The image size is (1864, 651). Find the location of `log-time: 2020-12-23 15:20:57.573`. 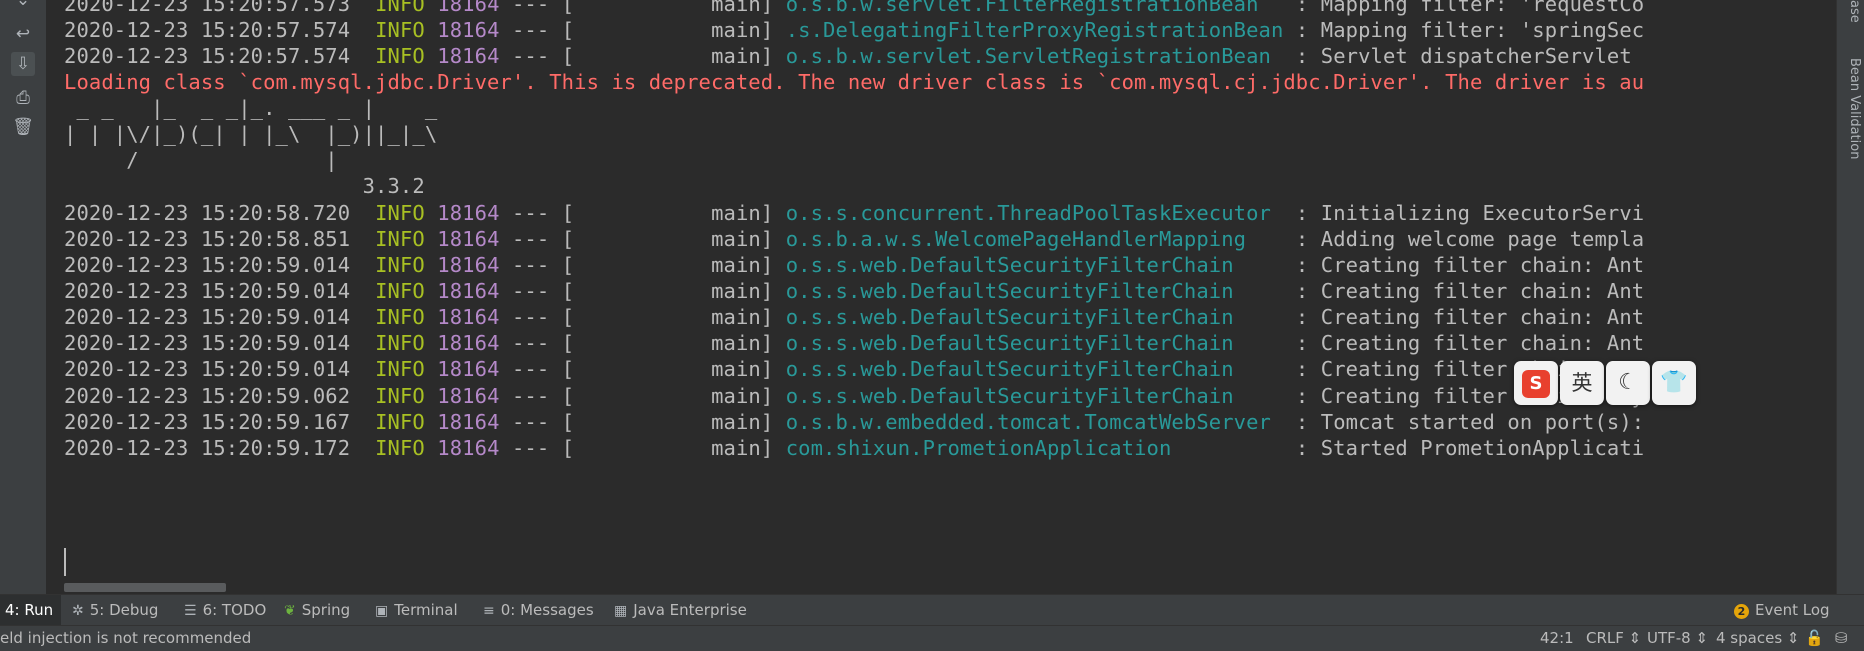

log-time: 2020-12-23 15:20:57.573 is located at coordinates (207, 8).